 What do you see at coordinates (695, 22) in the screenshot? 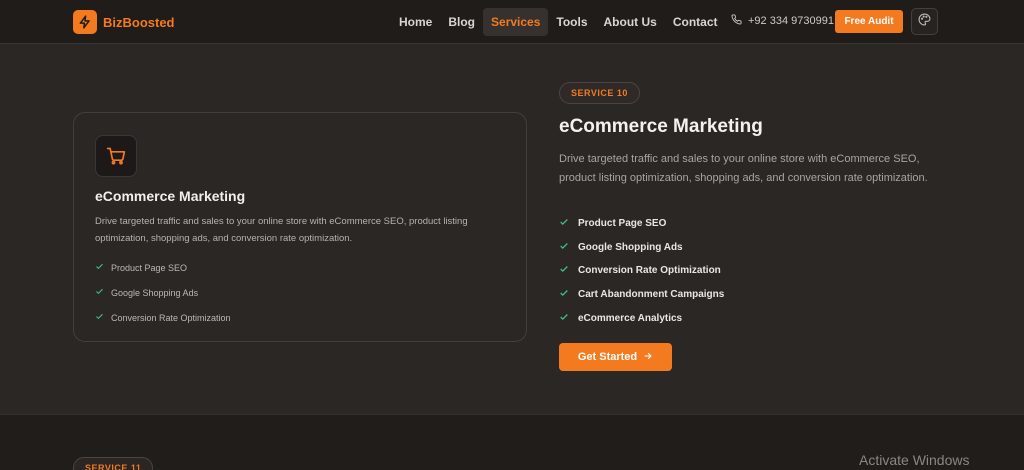
I see `nav-contact: Contact` at bounding box center [695, 22].